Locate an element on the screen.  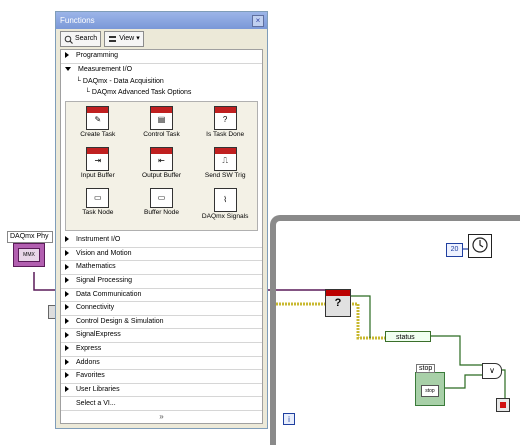
vi-send-sw-trig: ⎍ Send SW Trig is located at coordinates (225, 165).